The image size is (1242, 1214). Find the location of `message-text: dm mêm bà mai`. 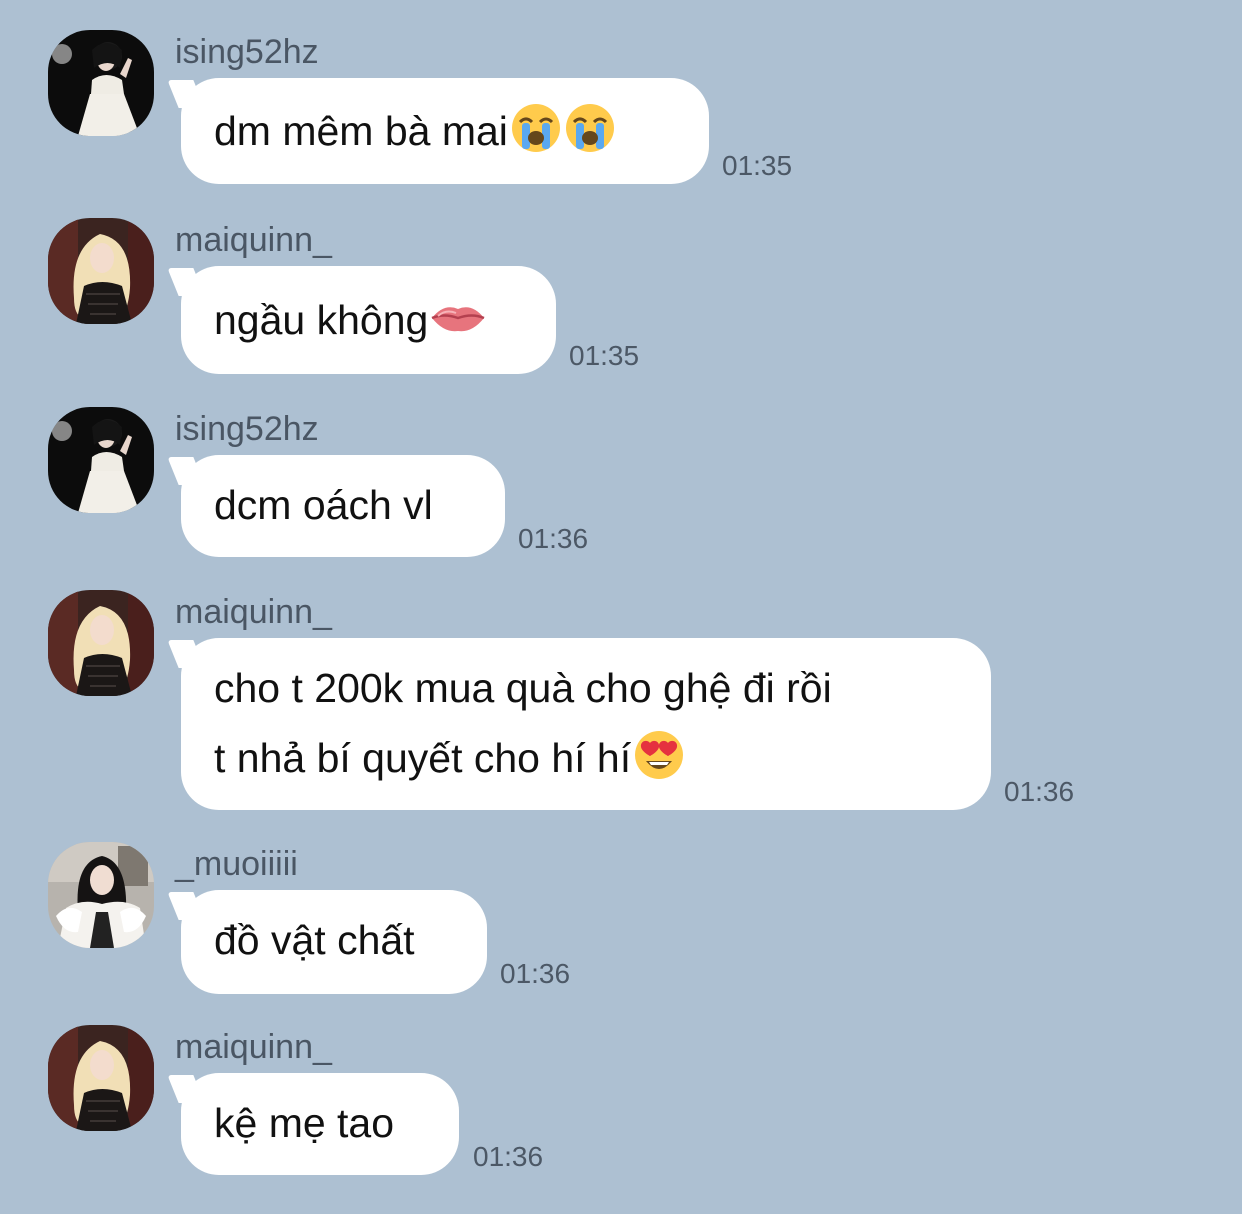

message-text: dm mêm bà mai is located at coordinates (361, 131).